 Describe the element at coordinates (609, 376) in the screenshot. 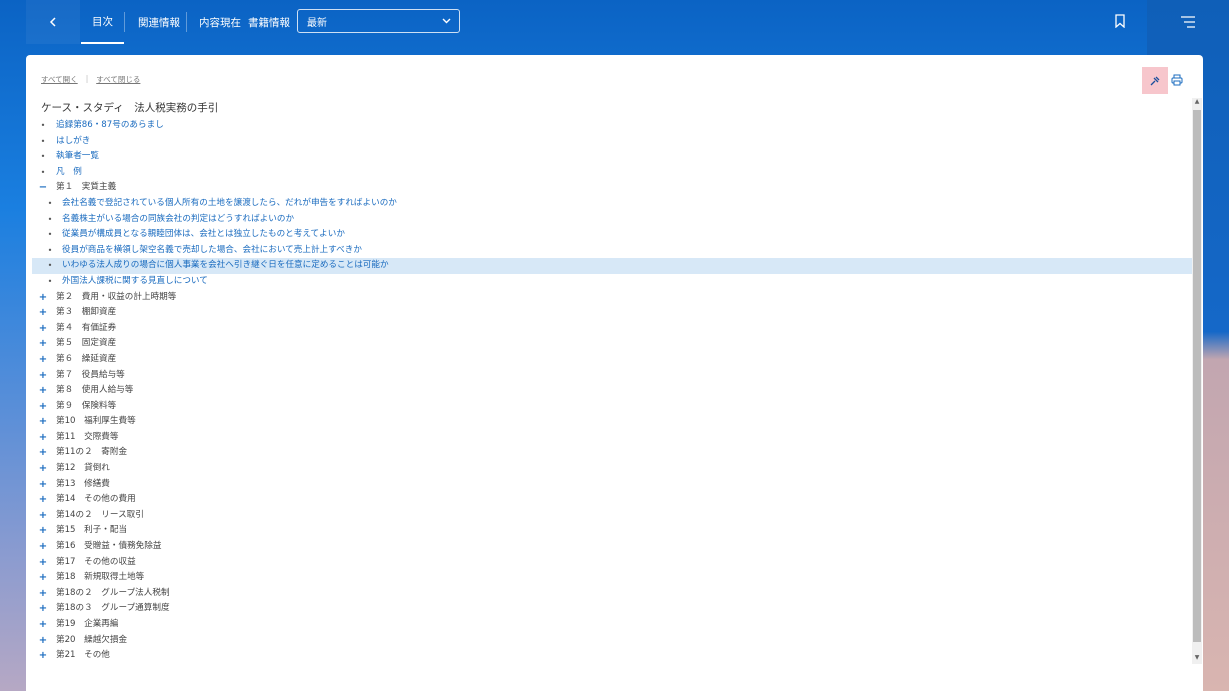

I see `toc-chapter: + 第７ 役員給与等` at that location.